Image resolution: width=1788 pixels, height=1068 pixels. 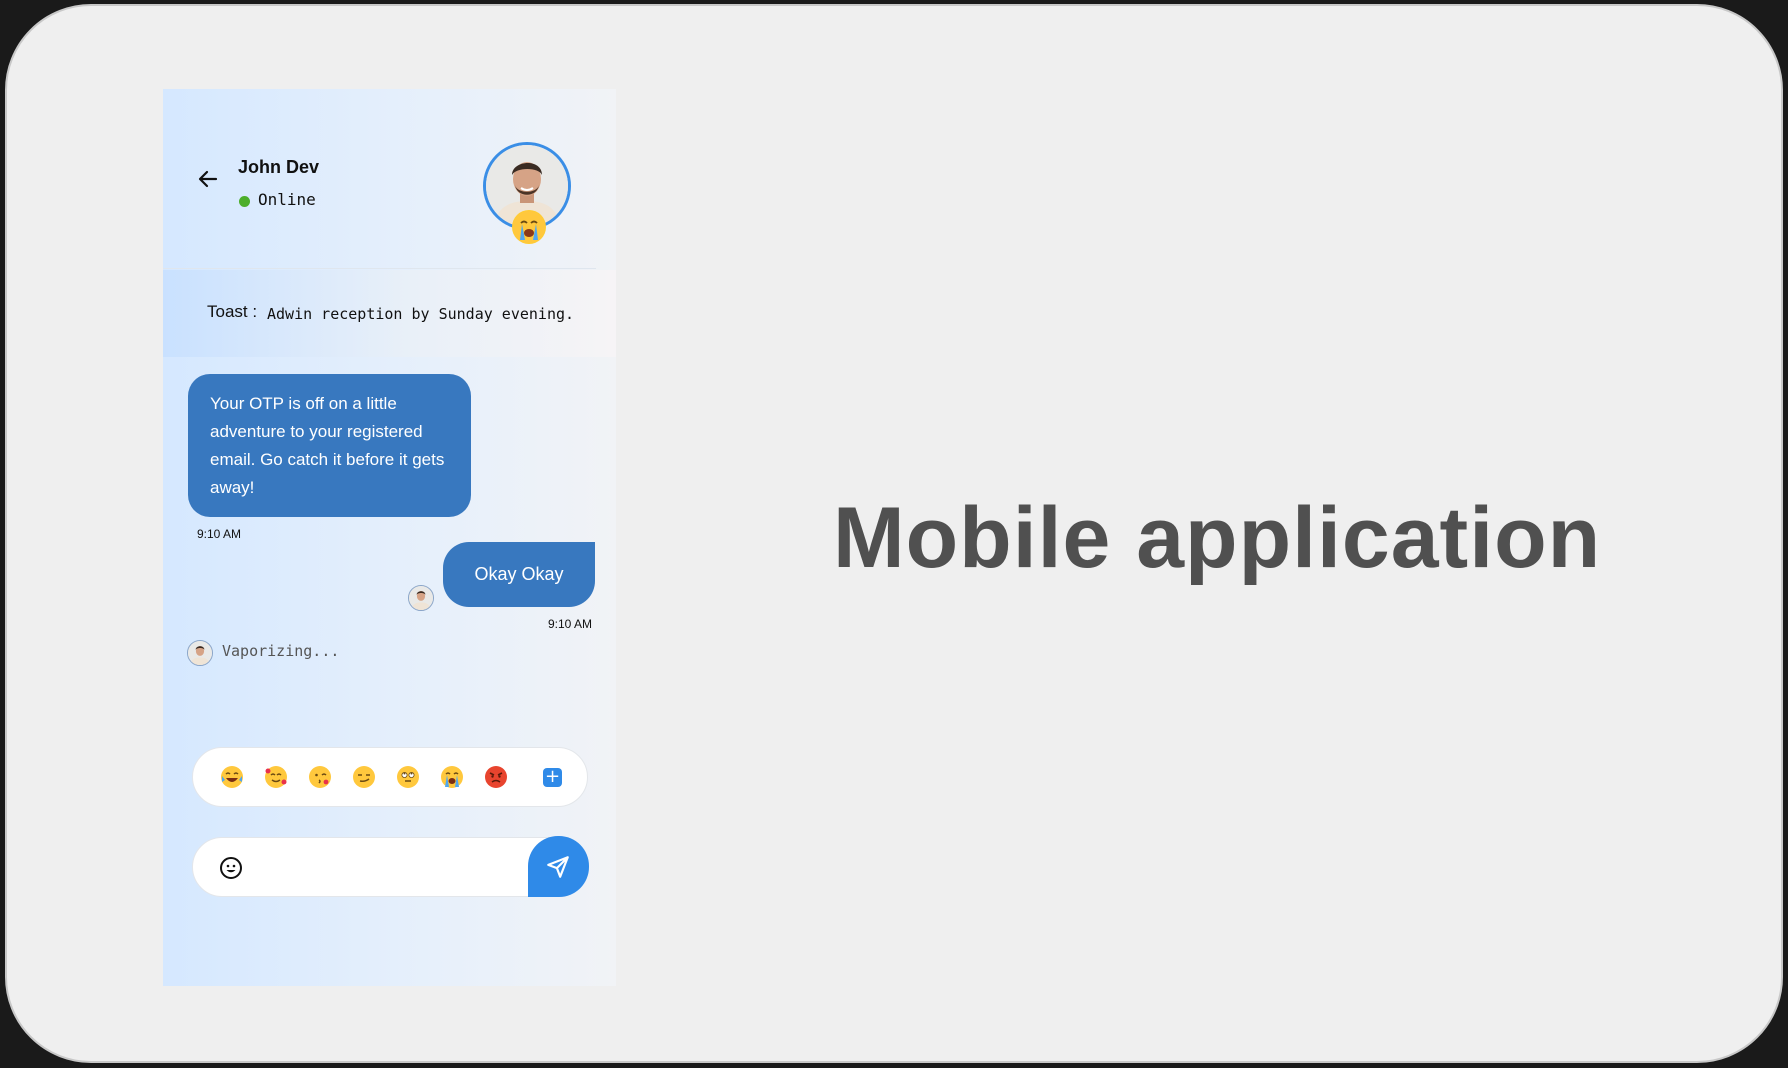 I want to click on online-status-dot, so click(x=244, y=201).